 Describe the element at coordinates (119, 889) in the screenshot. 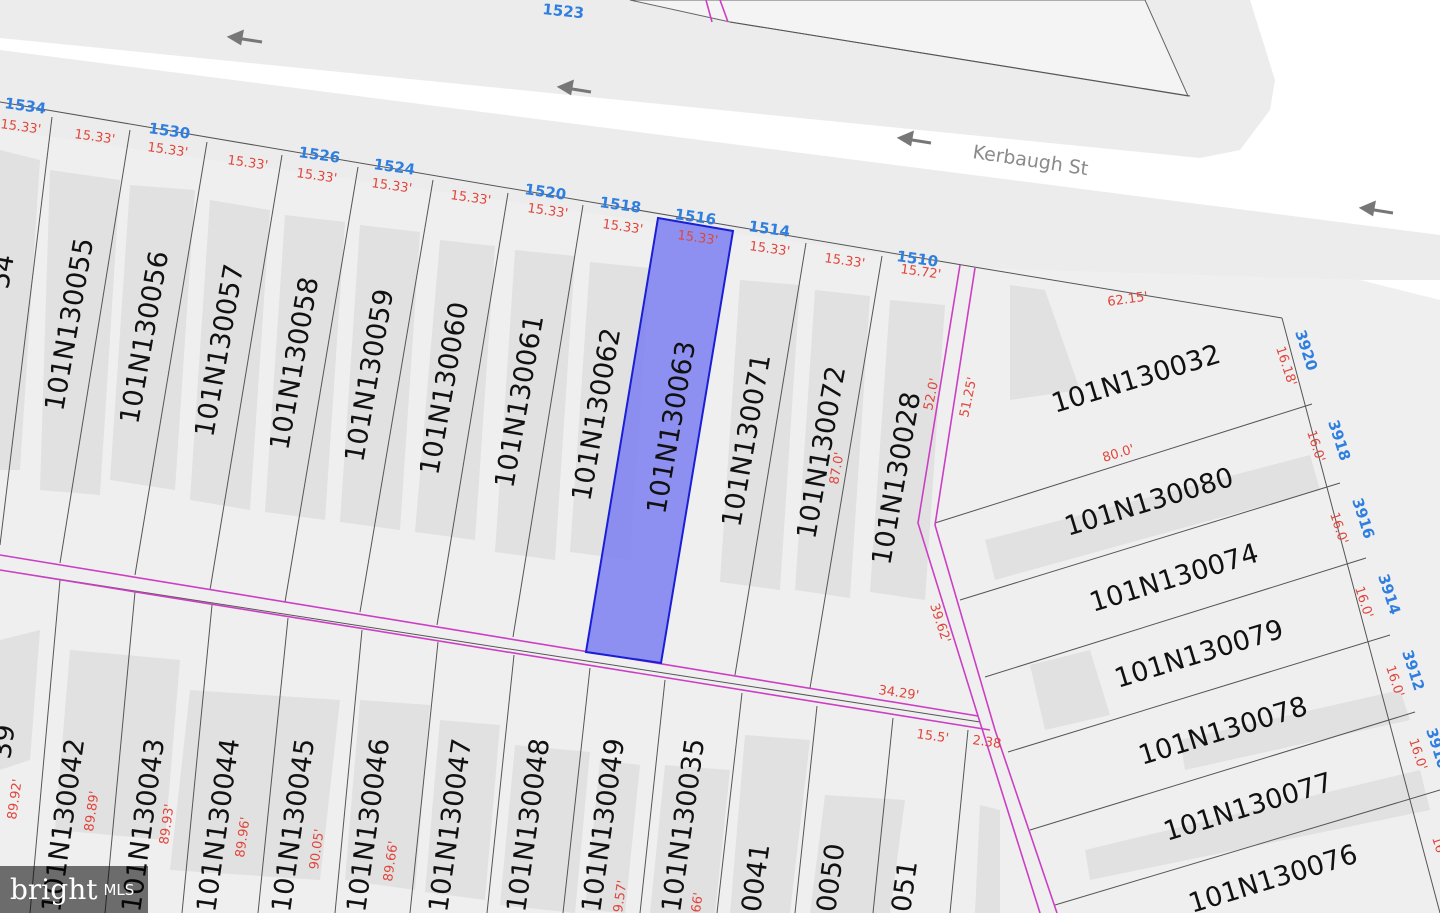

I see `logo-suffix: MLS` at that location.